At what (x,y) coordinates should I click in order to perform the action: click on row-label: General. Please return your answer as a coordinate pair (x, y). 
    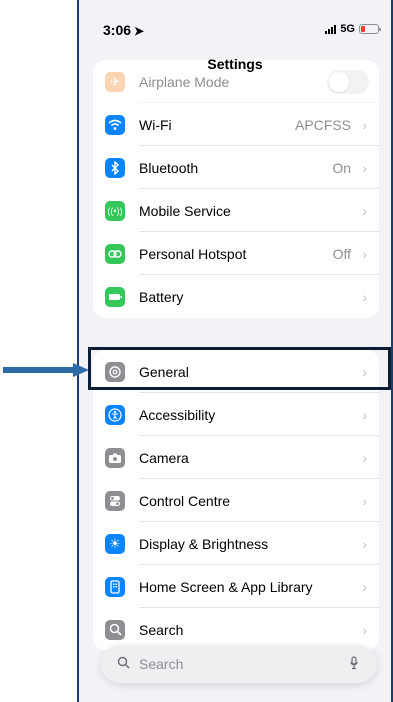
    Looking at the image, I should click on (164, 371).